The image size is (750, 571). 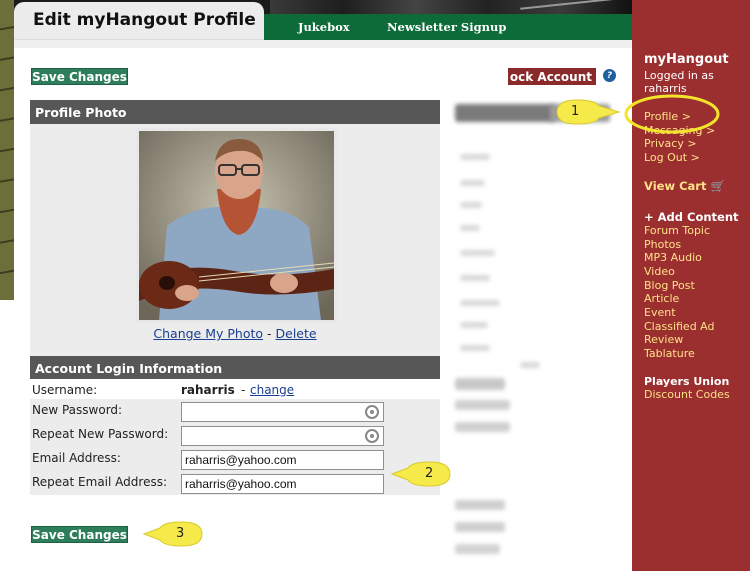 I want to click on delete-photo-link: Delete, so click(x=296, y=333).